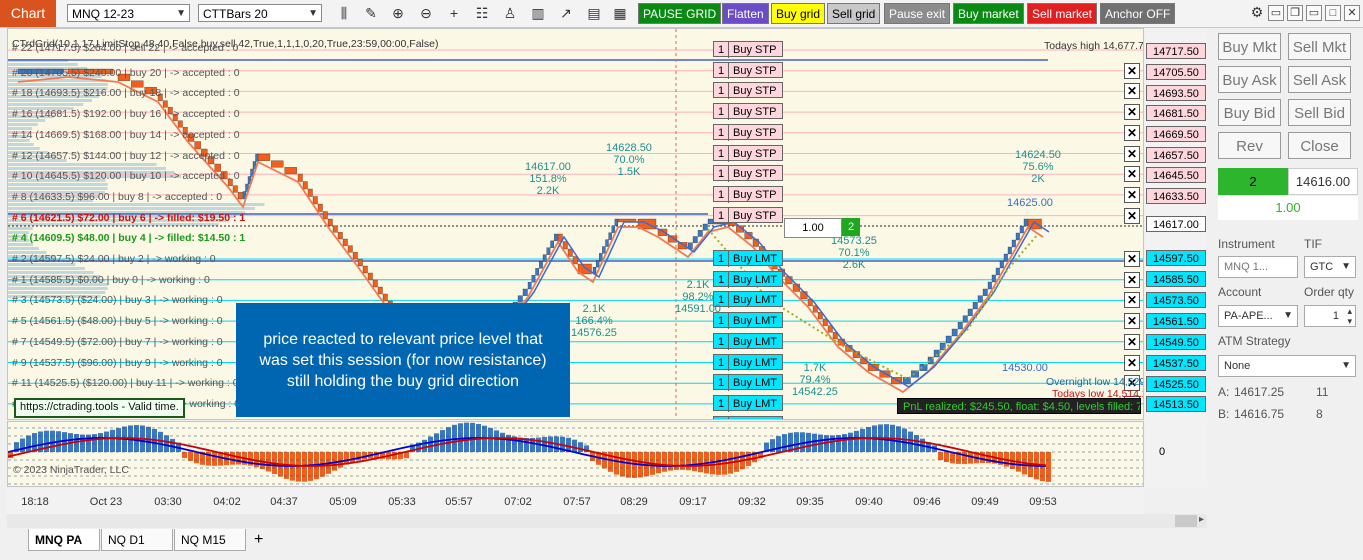  What do you see at coordinates (854, 13) in the screenshot?
I see `sell-grid-button: Sell grid` at bounding box center [854, 13].